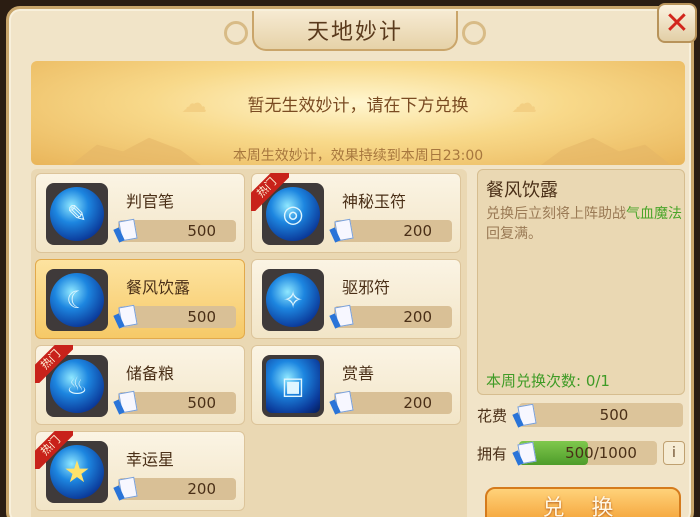 The width and height of the screenshot is (700, 517). Describe the element at coordinates (366, 287) in the screenshot. I see `item-name: 驱邪符` at that location.